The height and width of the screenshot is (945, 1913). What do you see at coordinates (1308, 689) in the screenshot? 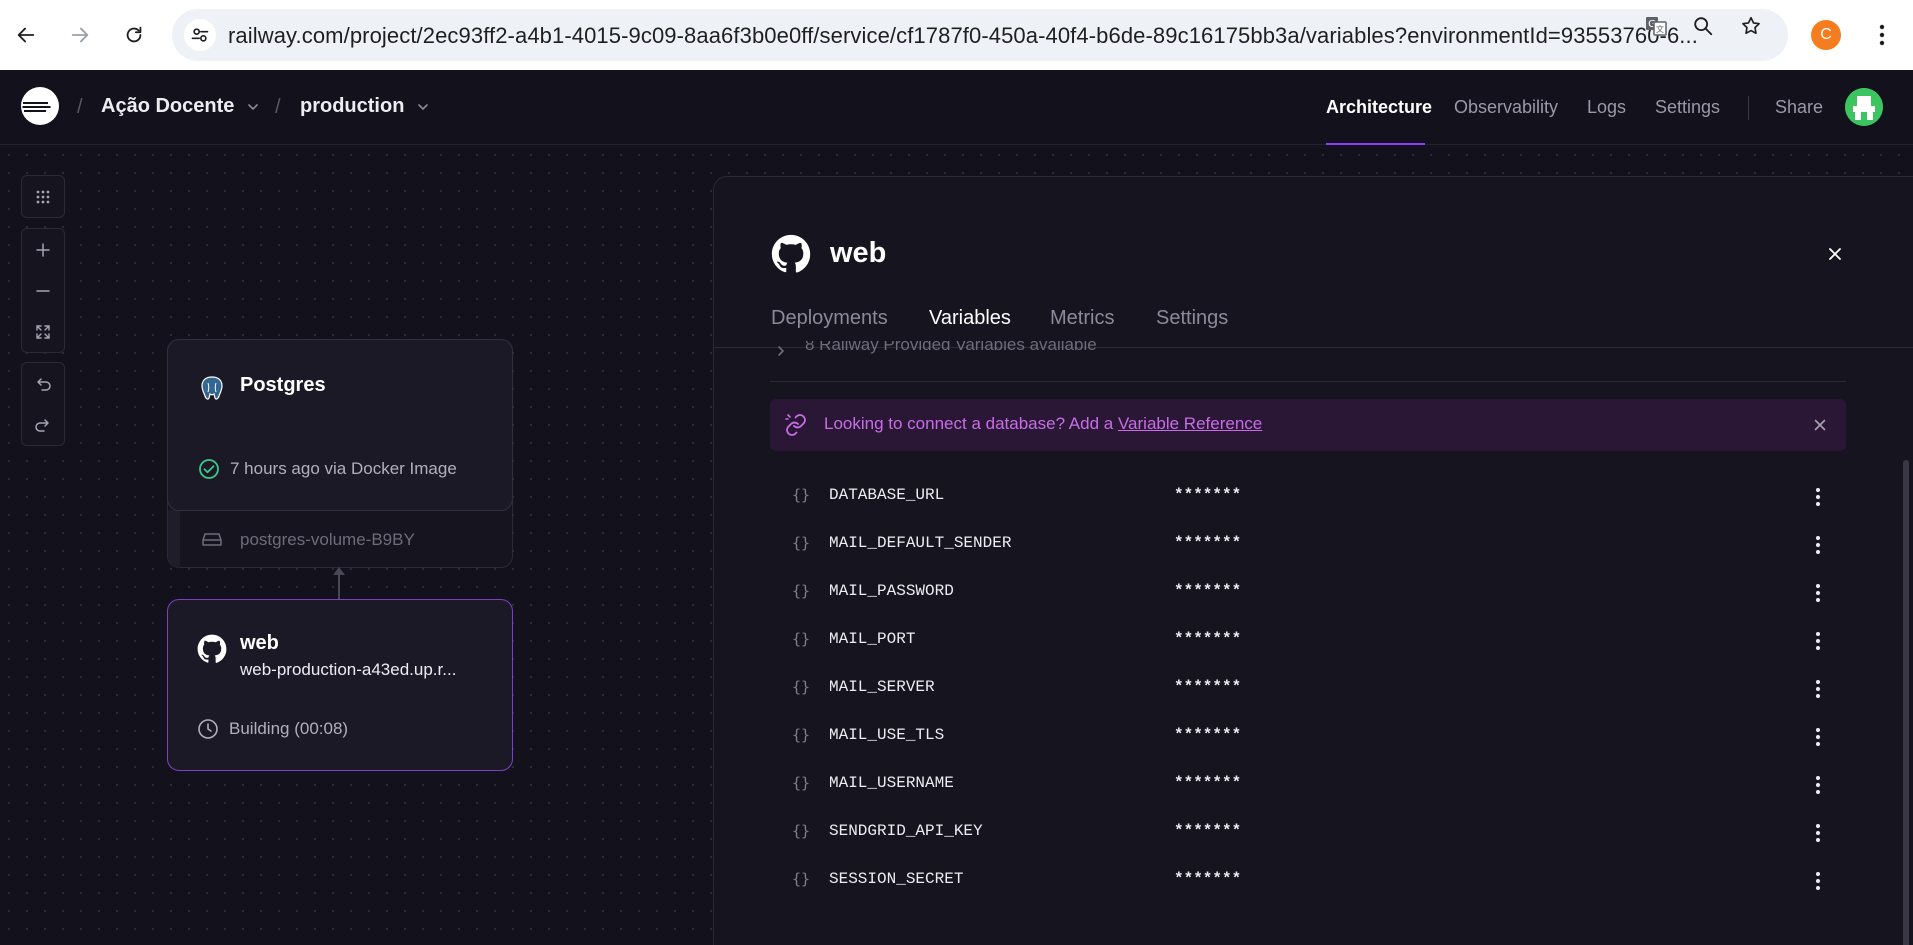
I see `variable-row: {} MAIL_SERVER *******` at bounding box center [1308, 689].